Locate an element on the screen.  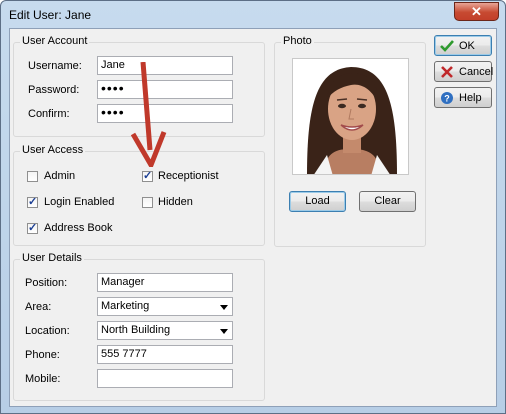
position-label: Position: is located at coordinates (46, 283).